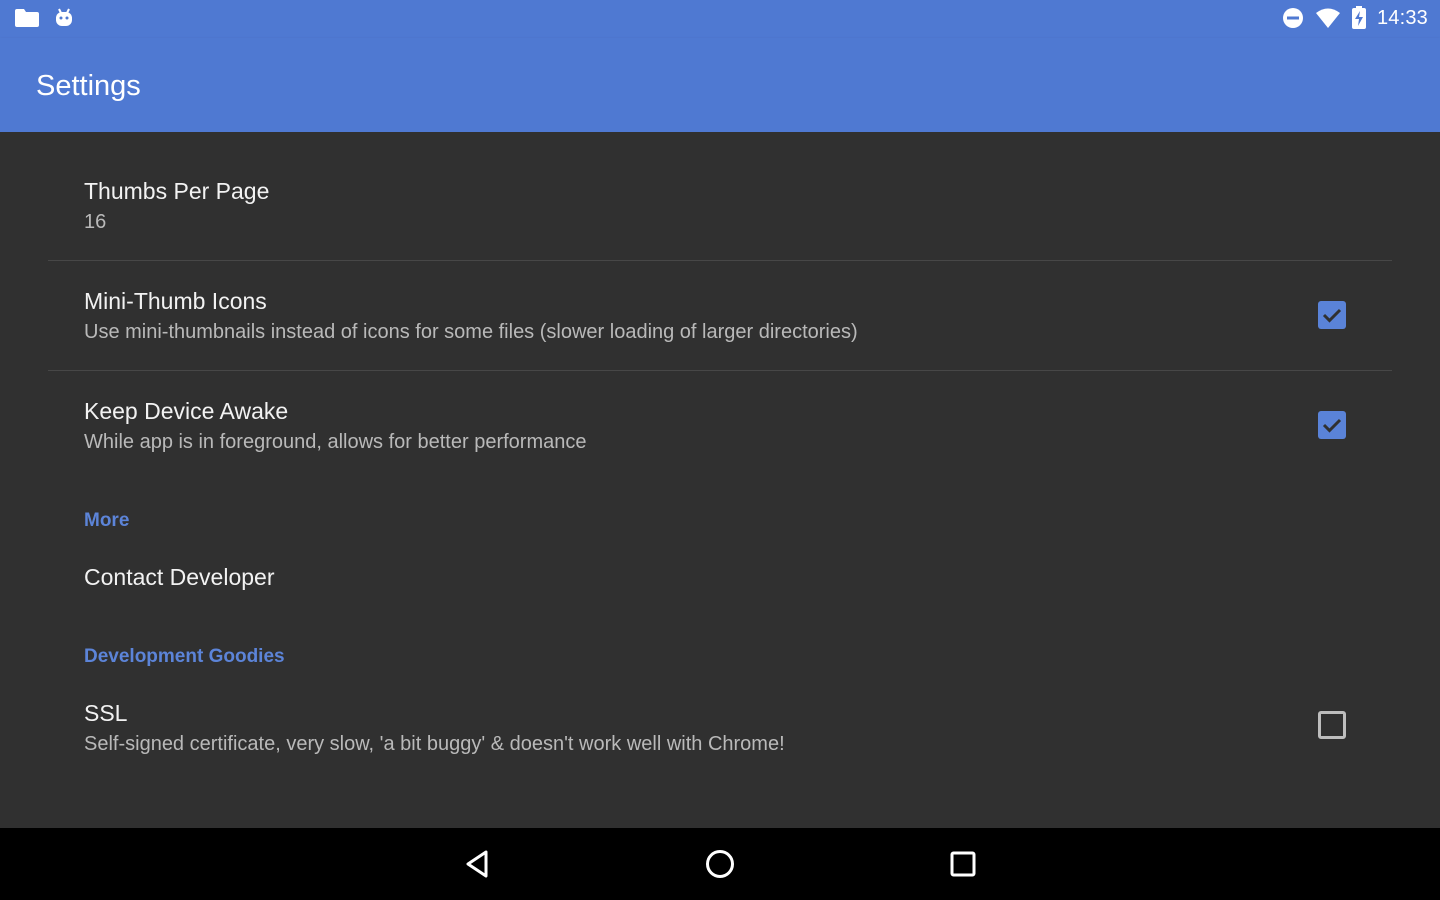 The image size is (1440, 900). Describe the element at coordinates (64, 17) in the screenshot. I see `android-debug-icon` at that location.